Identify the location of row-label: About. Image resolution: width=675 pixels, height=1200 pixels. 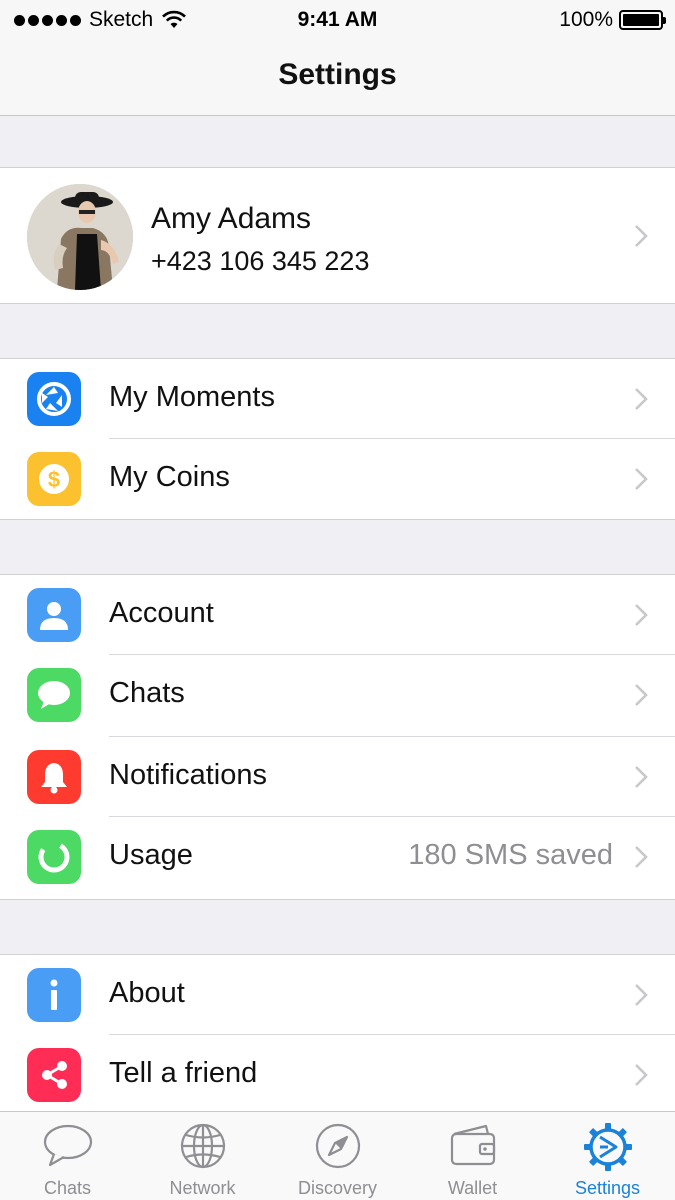
(147, 993).